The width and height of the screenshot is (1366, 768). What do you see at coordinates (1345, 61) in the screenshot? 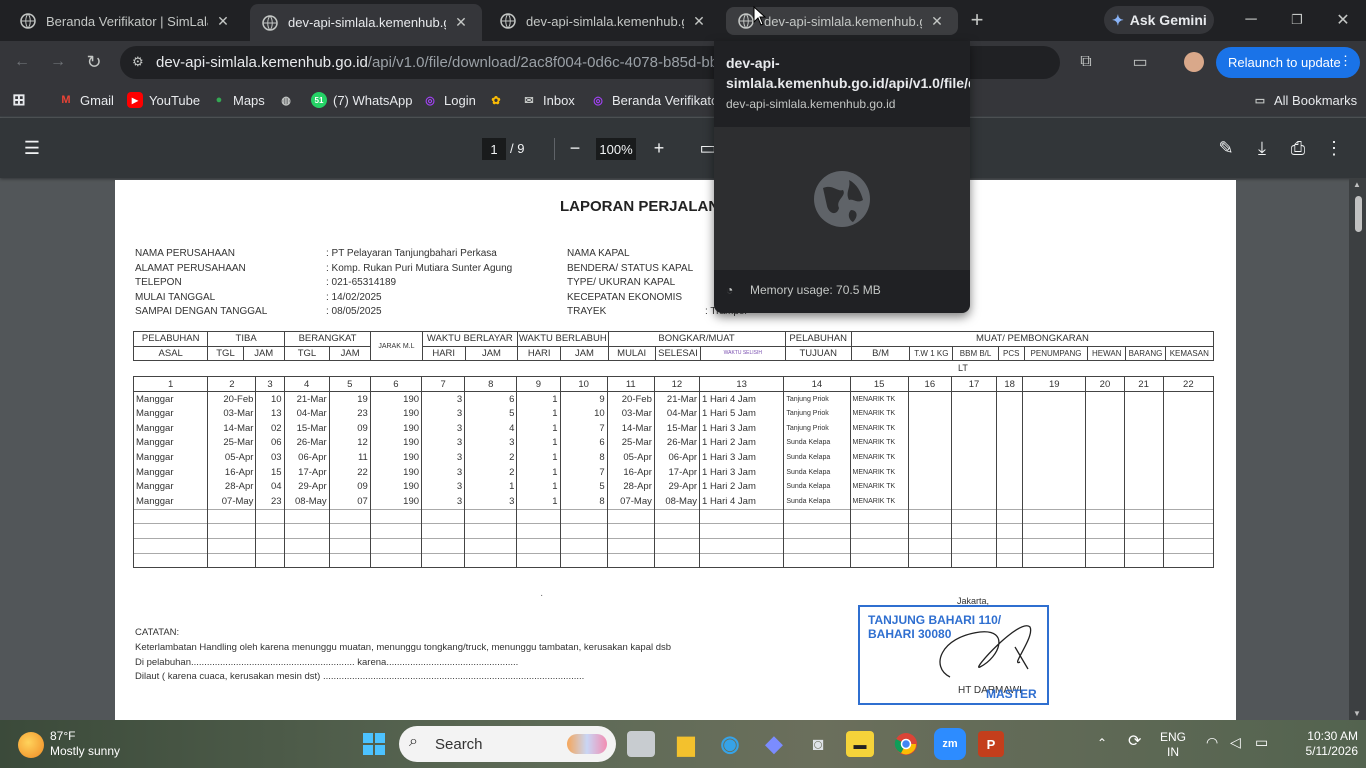
I see `more-icon: ⋮` at bounding box center [1345, 61].